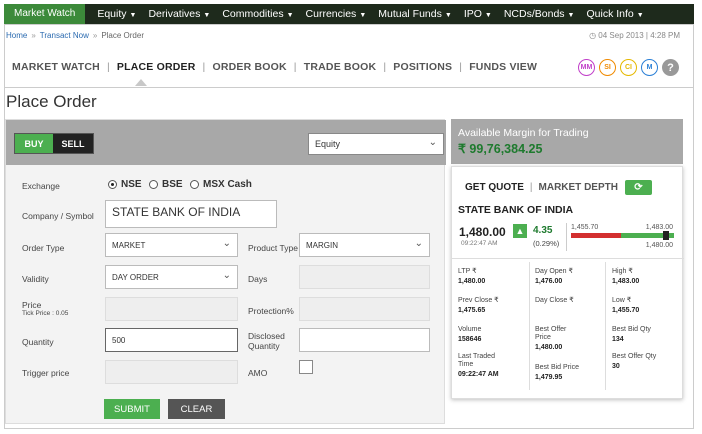 The width and height of the screenshot is (702, 434). Describe the element at coordinates (171, 340) in the screenshot. I see `quantity-input: 500` at that location.